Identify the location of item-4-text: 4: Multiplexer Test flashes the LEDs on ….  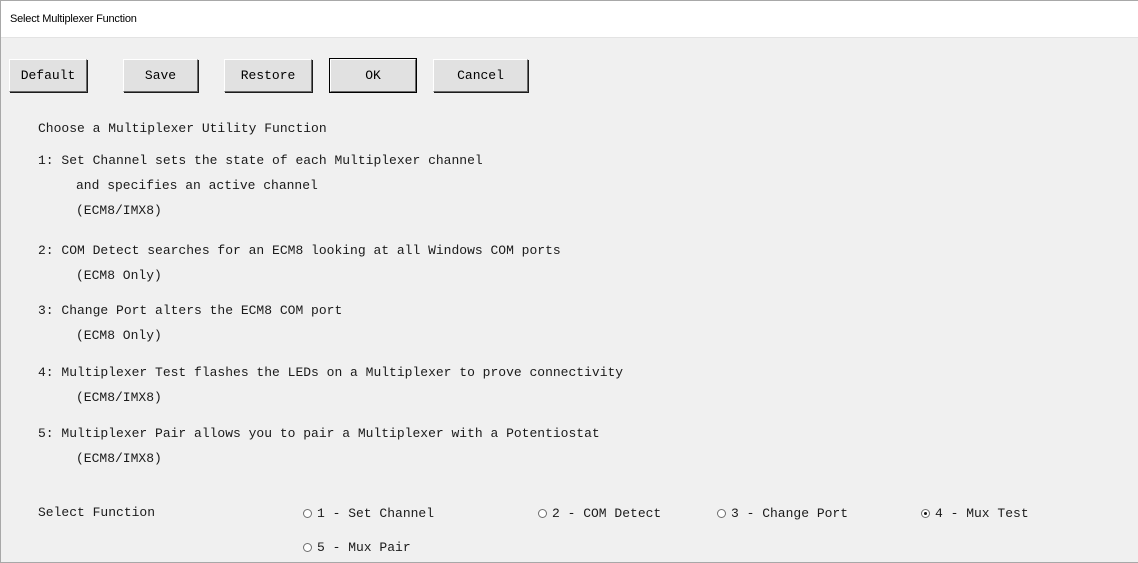
(331, 372).